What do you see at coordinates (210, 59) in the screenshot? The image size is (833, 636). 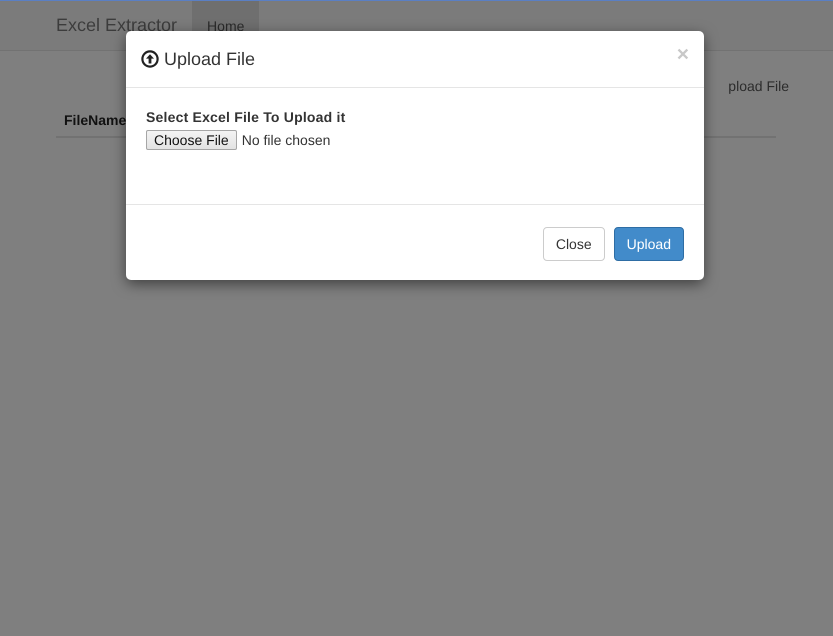 I see `dialog-title: Upload File` at bounding box center [210, 59].